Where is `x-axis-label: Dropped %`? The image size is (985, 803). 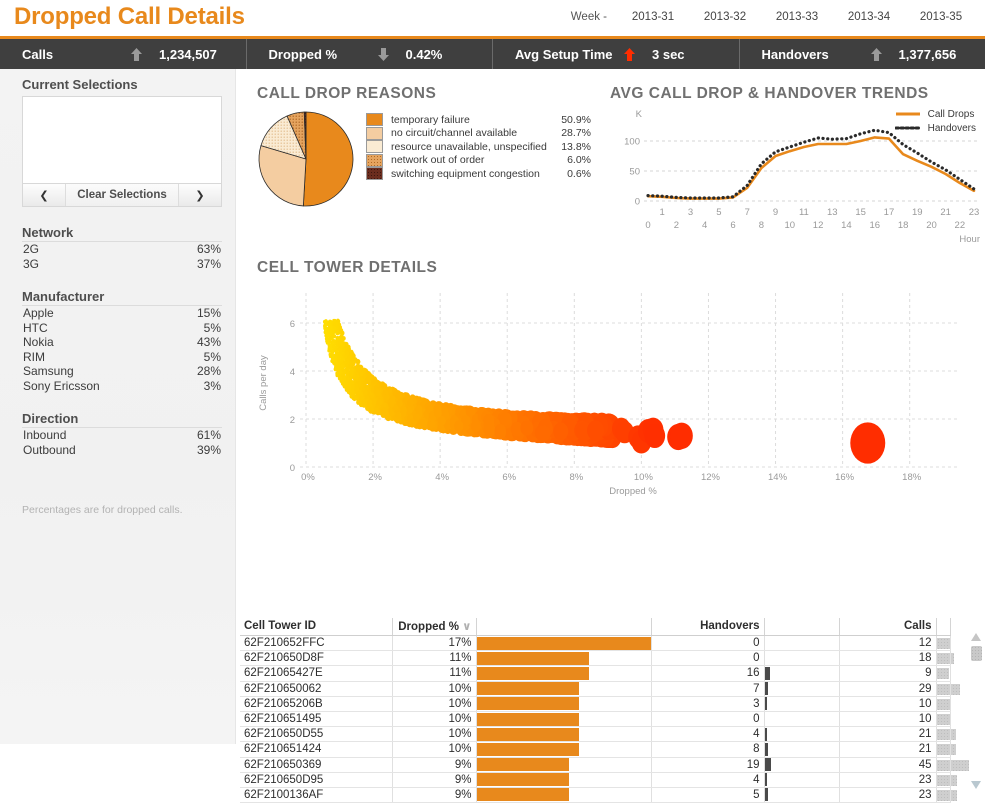 x-axis-label: Dropped % is located at coordinates (633, 491).